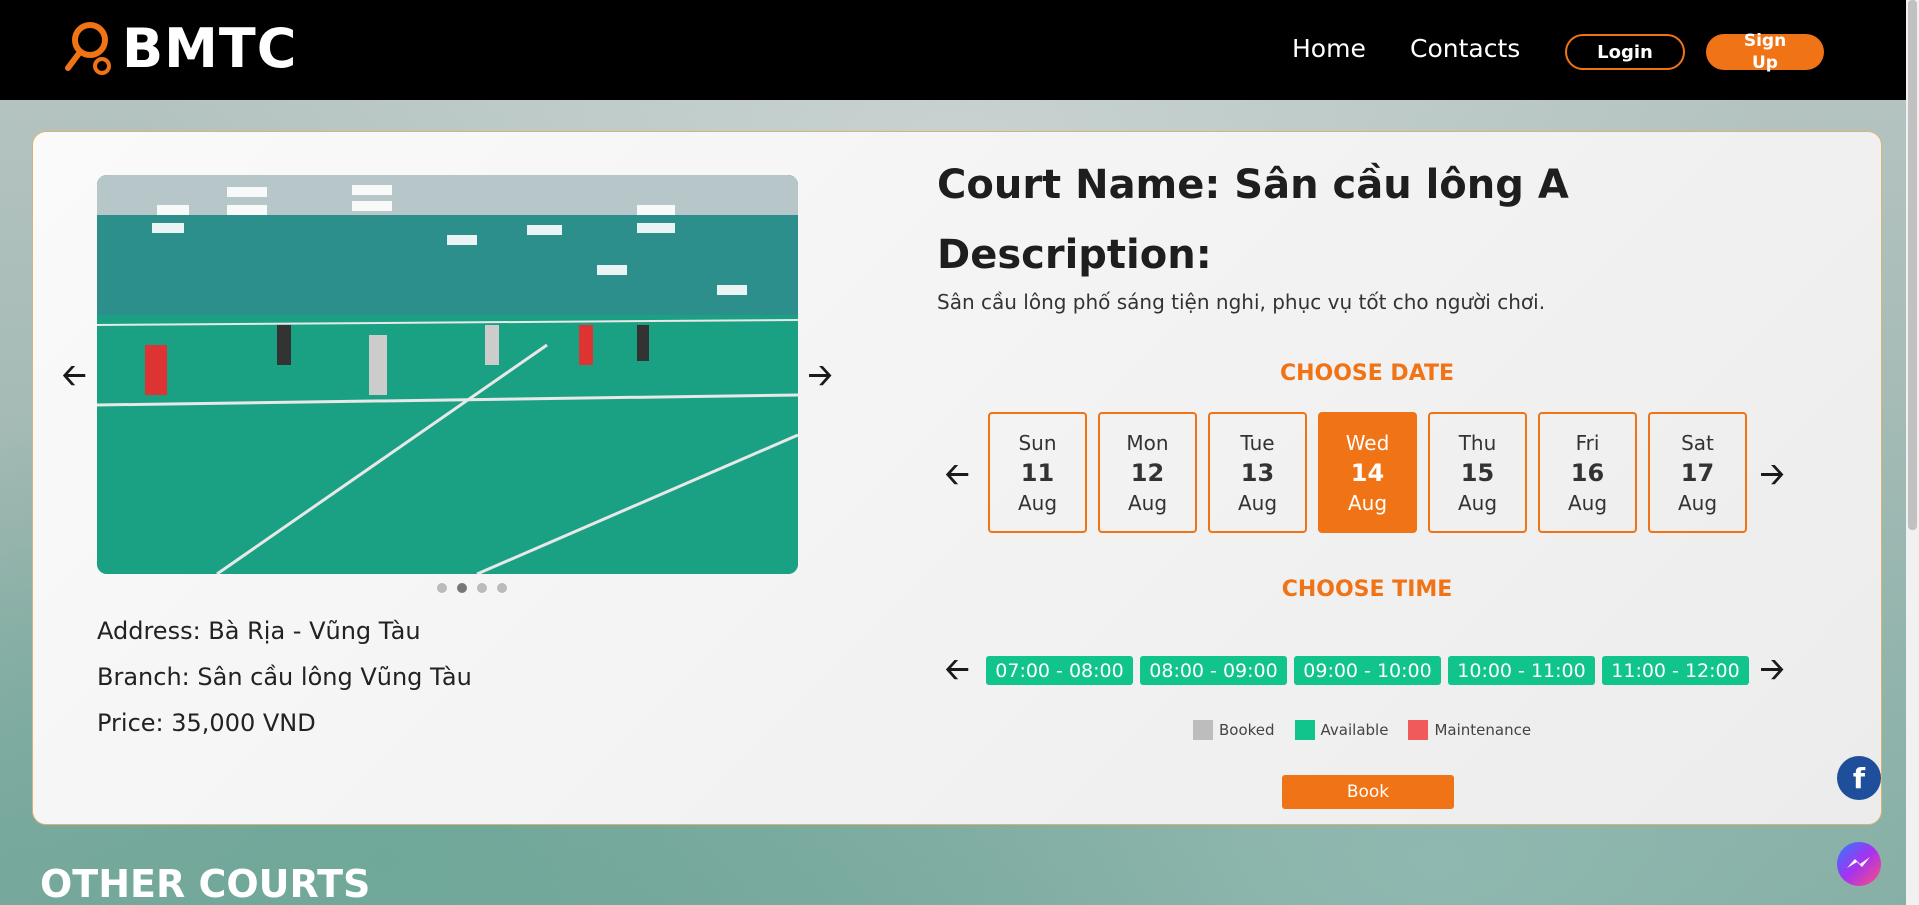 This screenshot has height=905, width=1919. I want to click on signup-button: Sign Up, so click(1765, 52).